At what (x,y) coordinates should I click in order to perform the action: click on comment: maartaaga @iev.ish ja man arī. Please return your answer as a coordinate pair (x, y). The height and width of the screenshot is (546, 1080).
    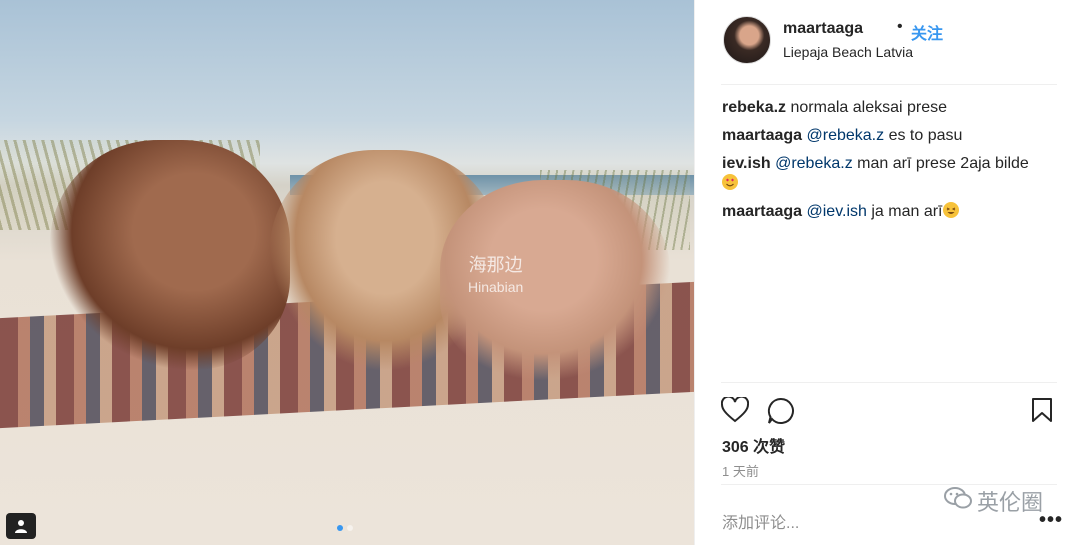
    Looking at the image, I should click on (887, 212).